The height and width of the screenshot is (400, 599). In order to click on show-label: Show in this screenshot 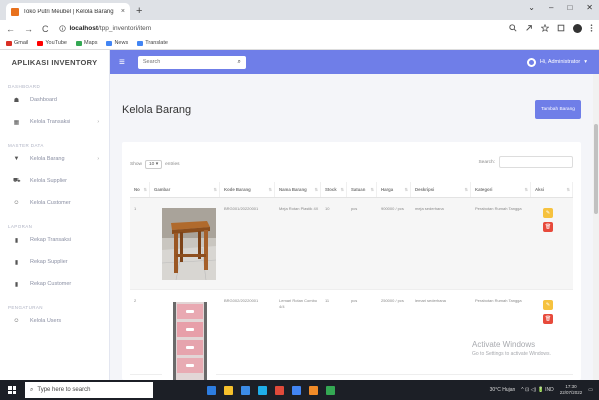, I will do `click(136, 164)`.